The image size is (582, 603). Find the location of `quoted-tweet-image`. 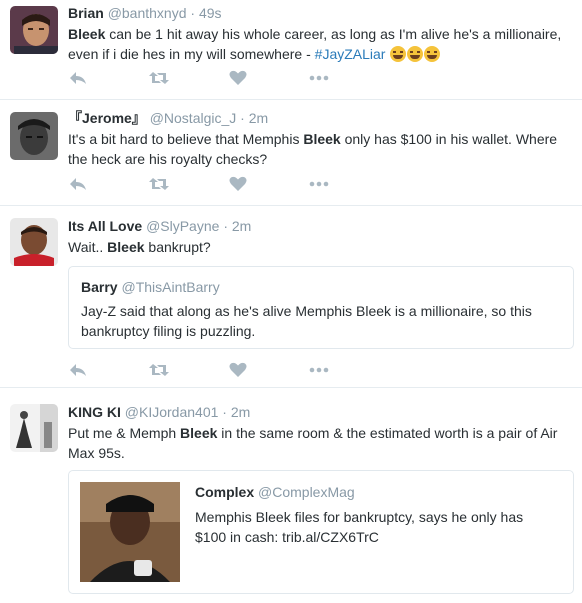

quoted-tweet-image is located at coordinates (130, 532).